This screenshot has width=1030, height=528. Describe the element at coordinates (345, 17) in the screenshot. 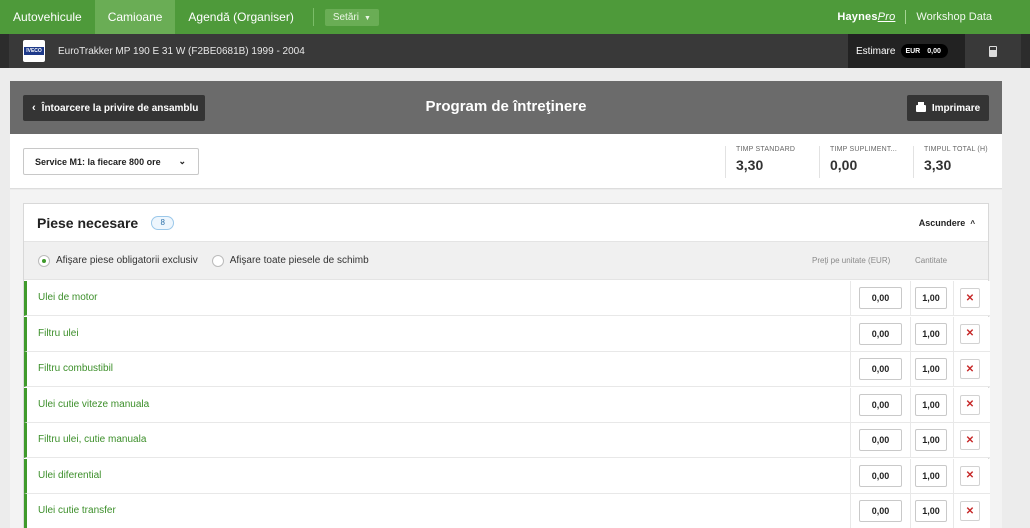

I see `settings-label: Setări` at that location.